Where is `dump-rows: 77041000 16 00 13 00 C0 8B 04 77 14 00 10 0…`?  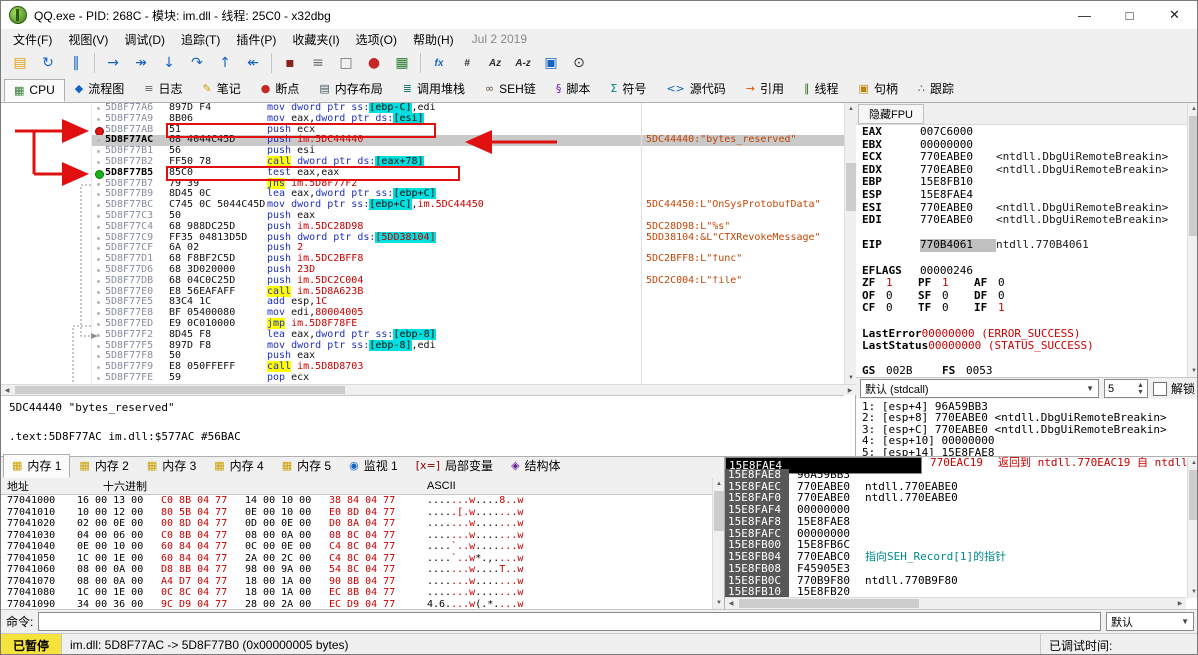
dump-rows: 77041000 16 00 13 00 C0 8B 04 77 14 00 10 0… is located at coordinates (356, 552).